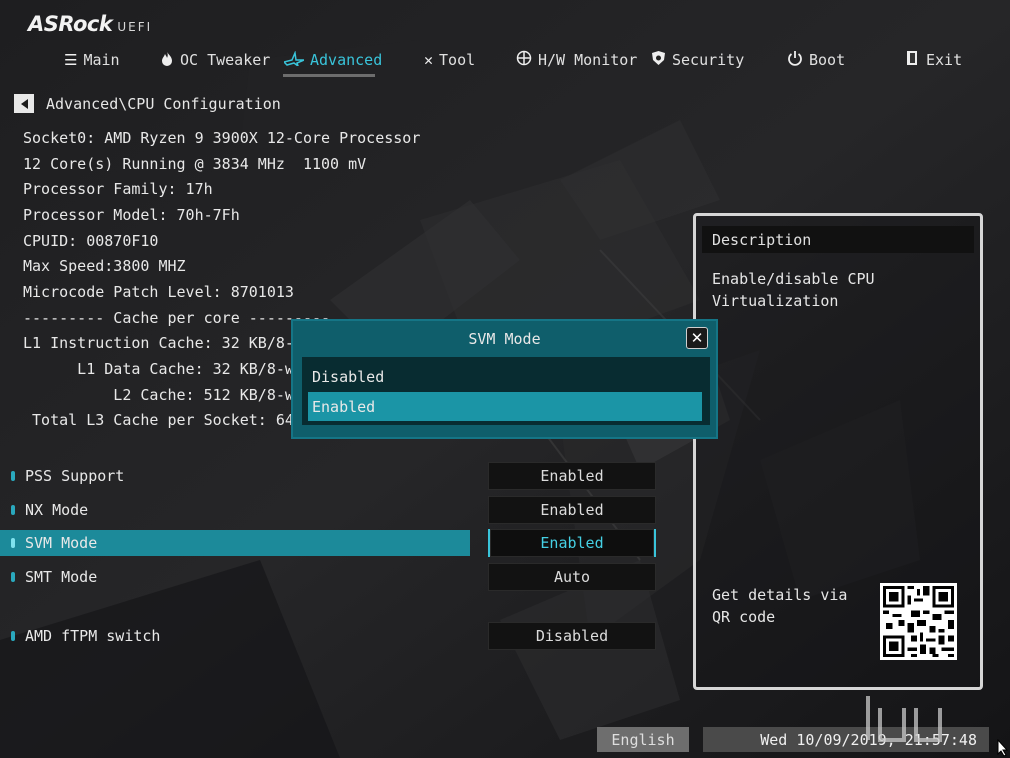 The width and height of the screenshot is (1010, 758). What do you see at coordinates (225, 60) in the screenshot?
I see `tab-oc-tweaker-label: OC Tweaker` at bounding box center [225, 60].